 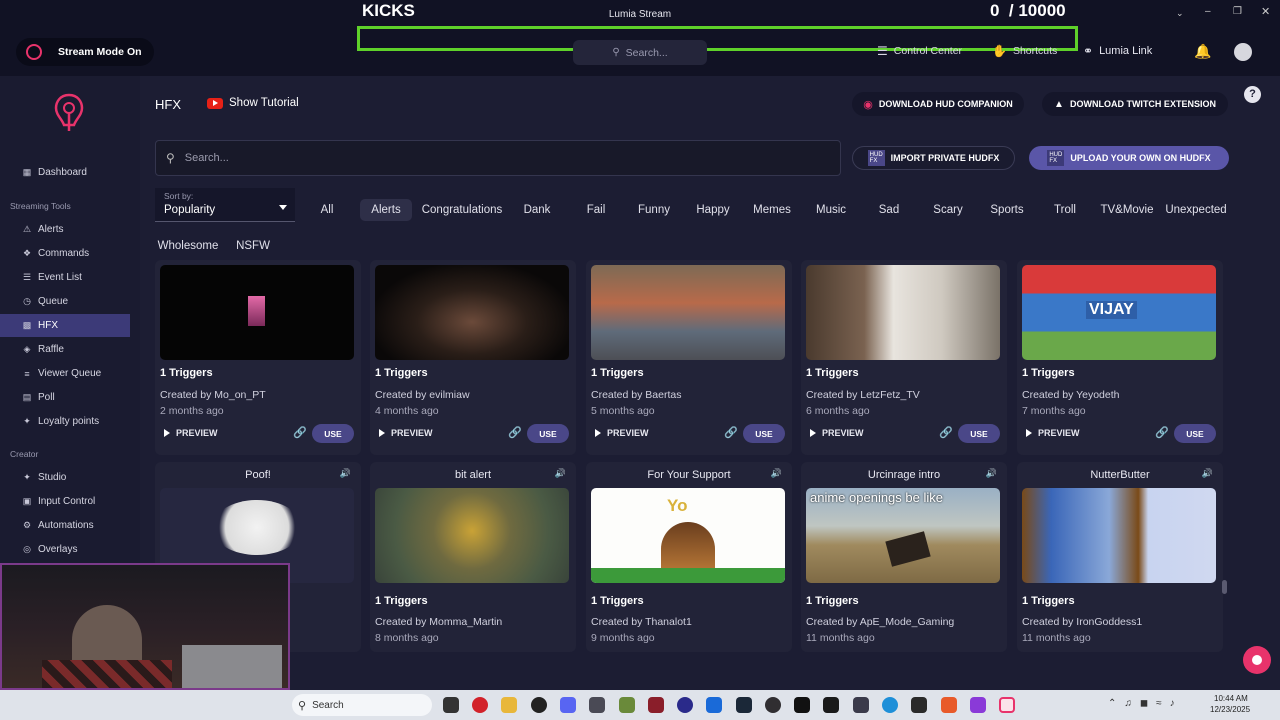 I want to click on category-music: Music, so click(x=831, y=210).